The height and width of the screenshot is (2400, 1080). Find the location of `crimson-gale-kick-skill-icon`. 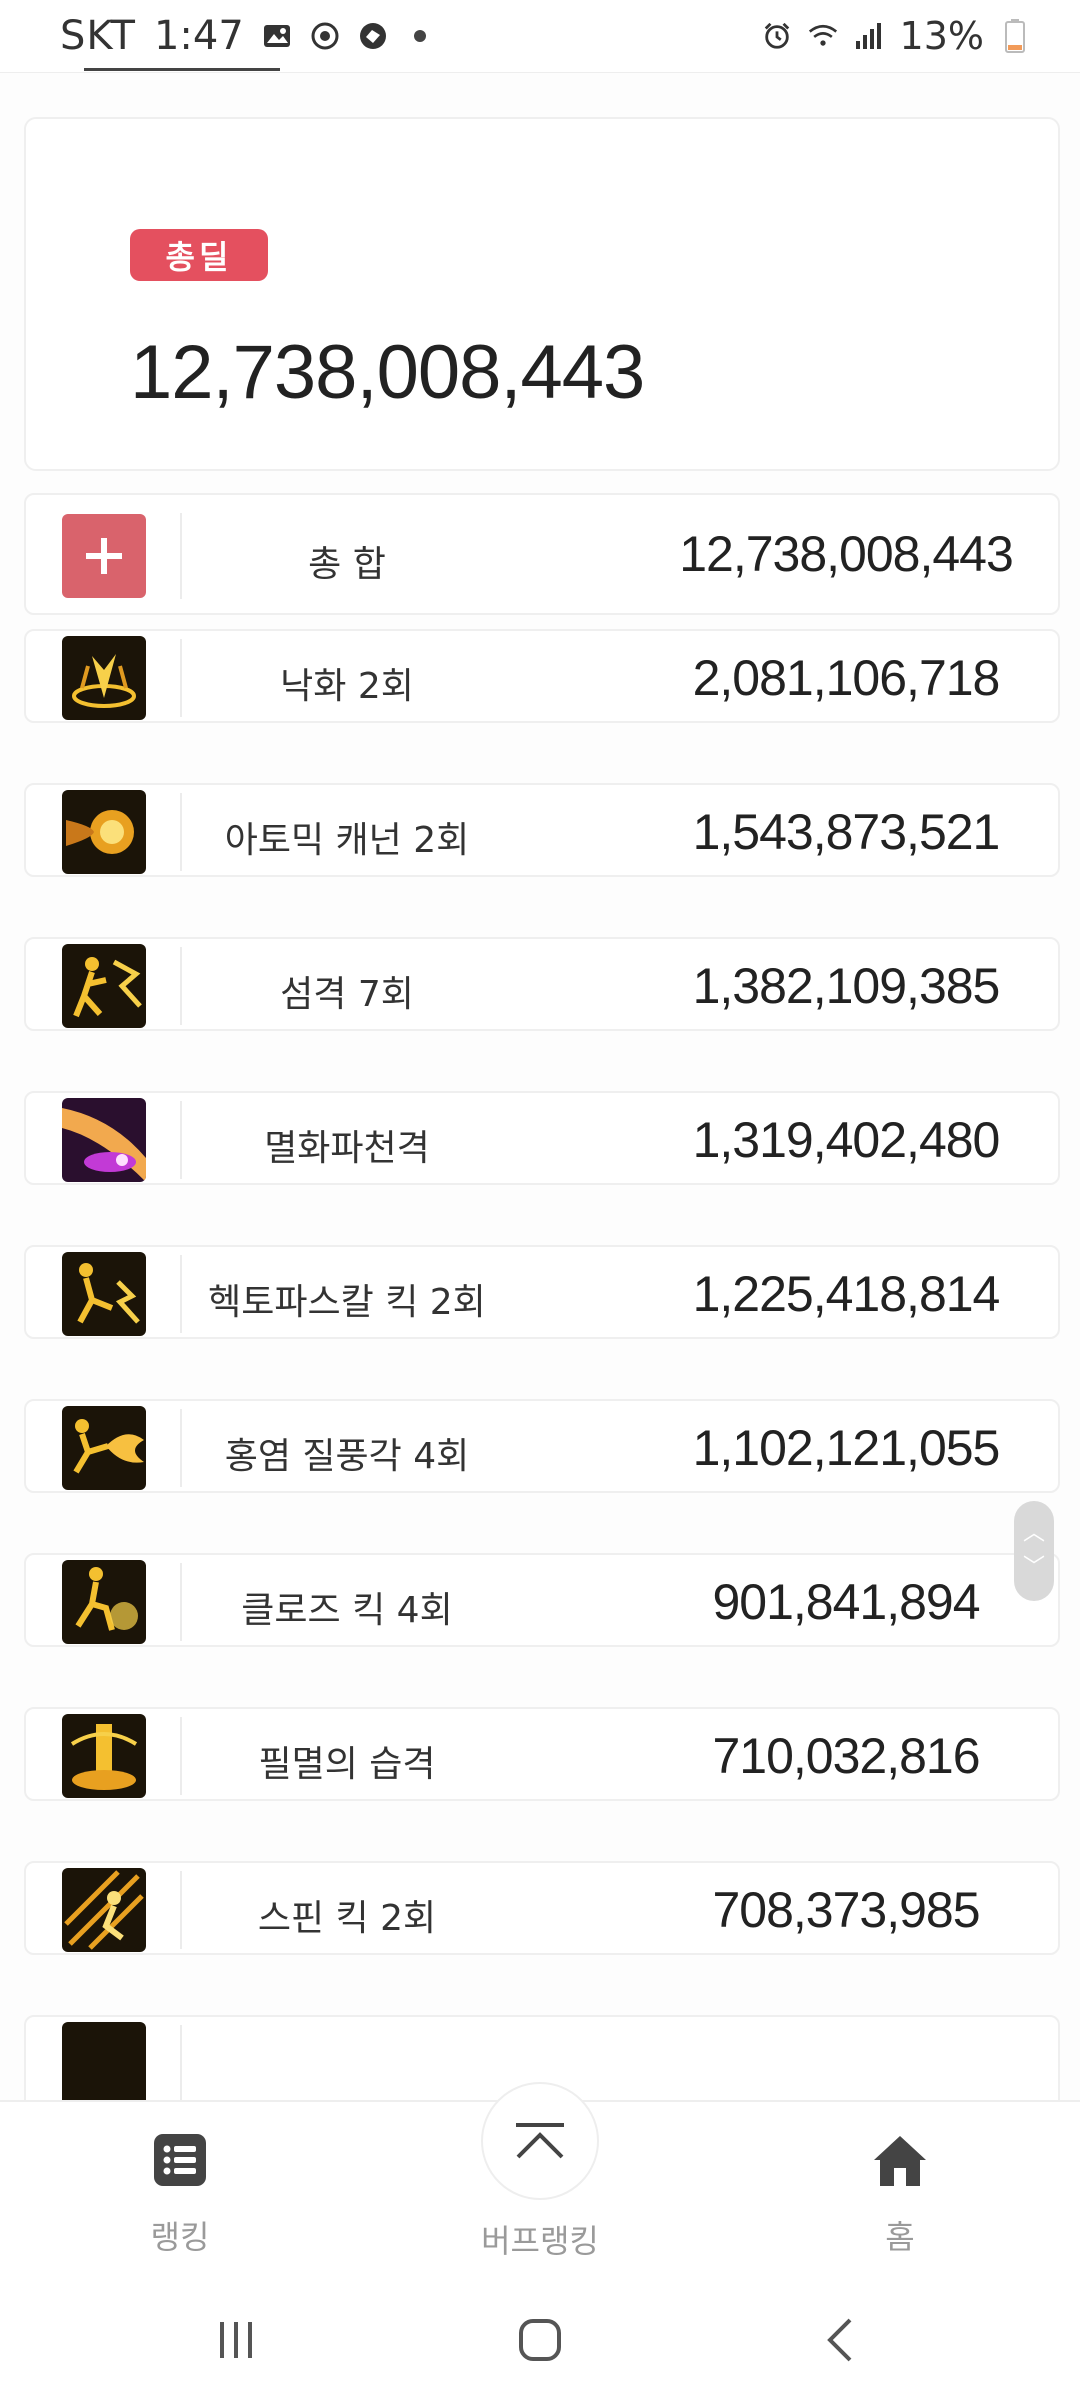

crimson-gale-kick-skill-icon is located at coordinates (104, 1448).